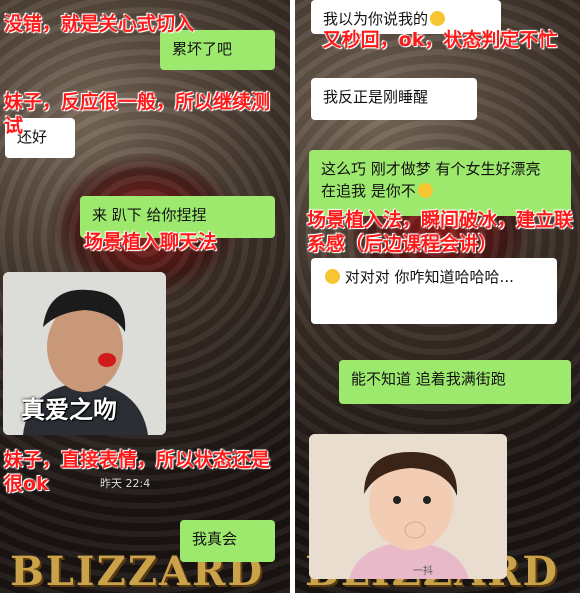  Describe the element at coordinates (84, 353) in the screenshot. I see `kiss-sticker: 真爱之吻` at that location.